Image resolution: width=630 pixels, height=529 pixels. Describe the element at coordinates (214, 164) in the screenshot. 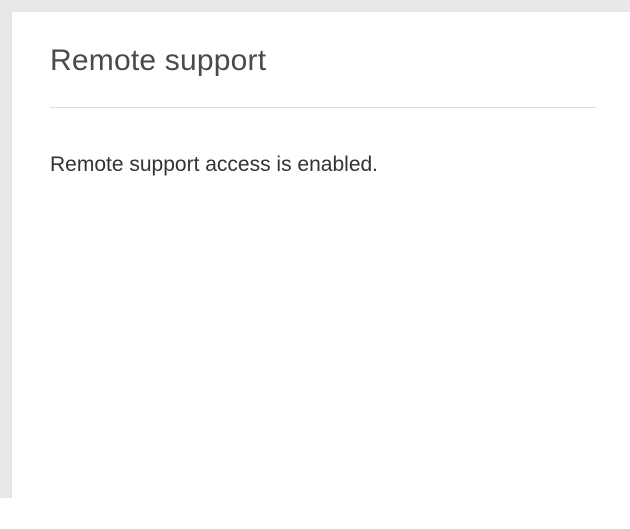

I see `status-message: Remote support access is enabled.` at that location.